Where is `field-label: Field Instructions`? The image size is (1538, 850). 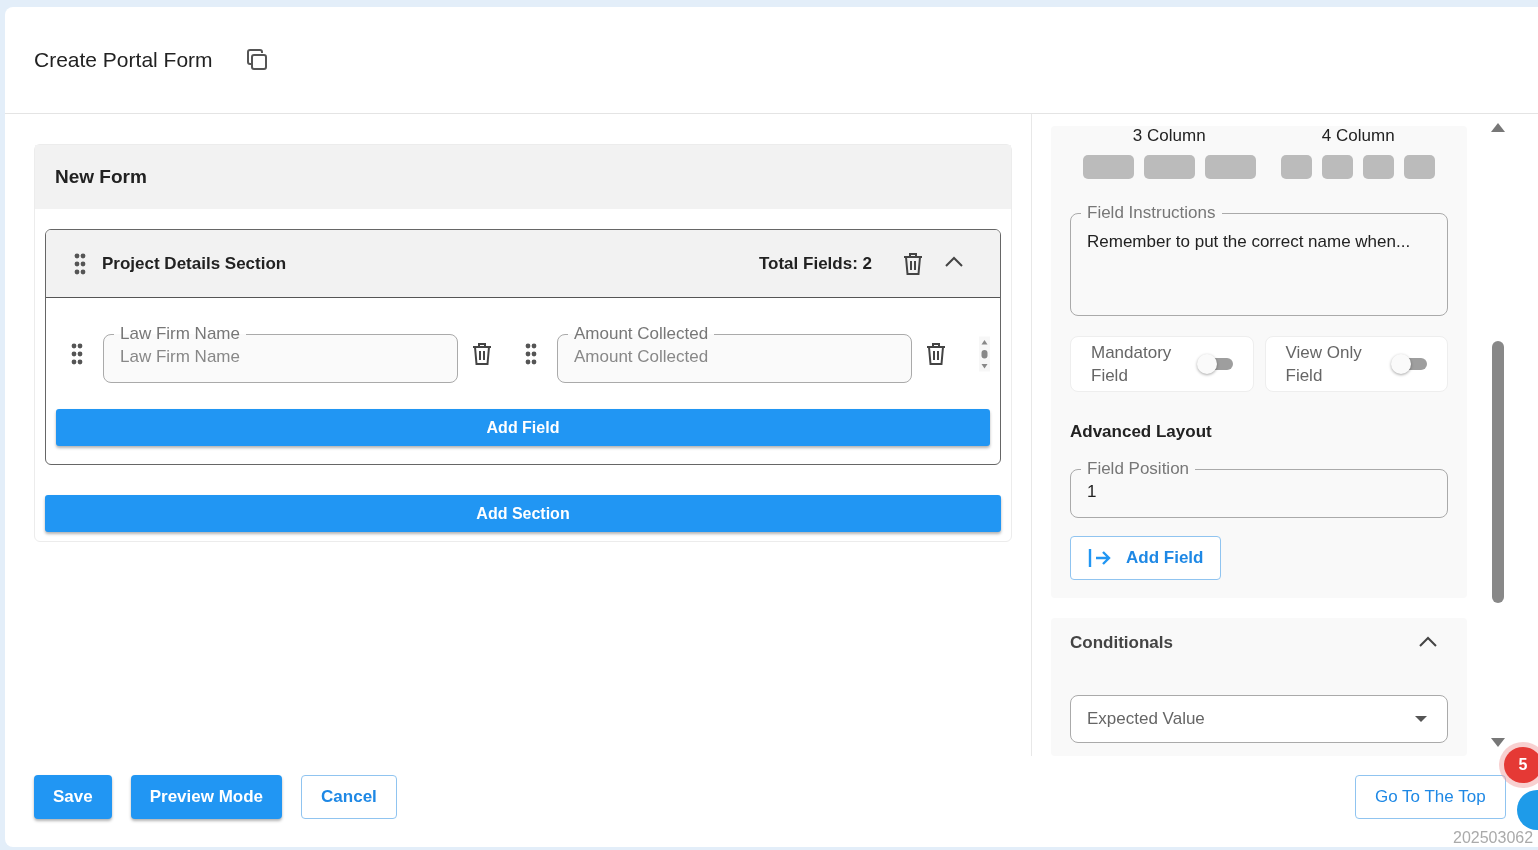
field-label: Field Instructions is located at coordinates (1151, 213).